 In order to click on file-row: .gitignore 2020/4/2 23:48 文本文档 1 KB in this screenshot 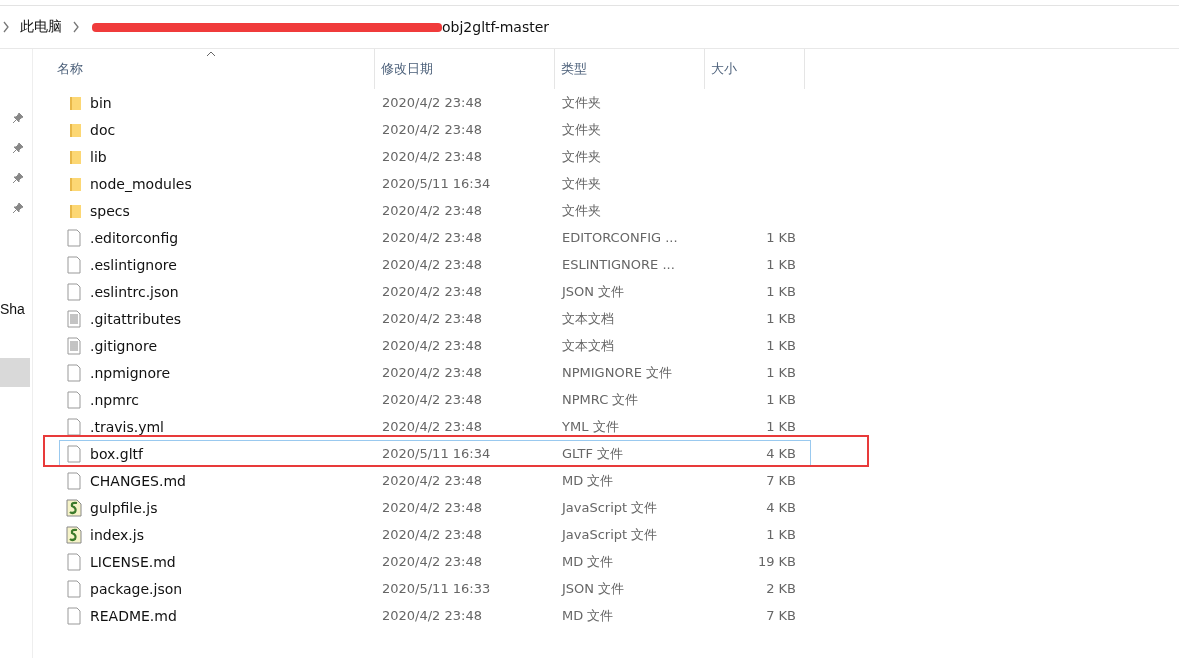, I will do `click(435, 345)`.